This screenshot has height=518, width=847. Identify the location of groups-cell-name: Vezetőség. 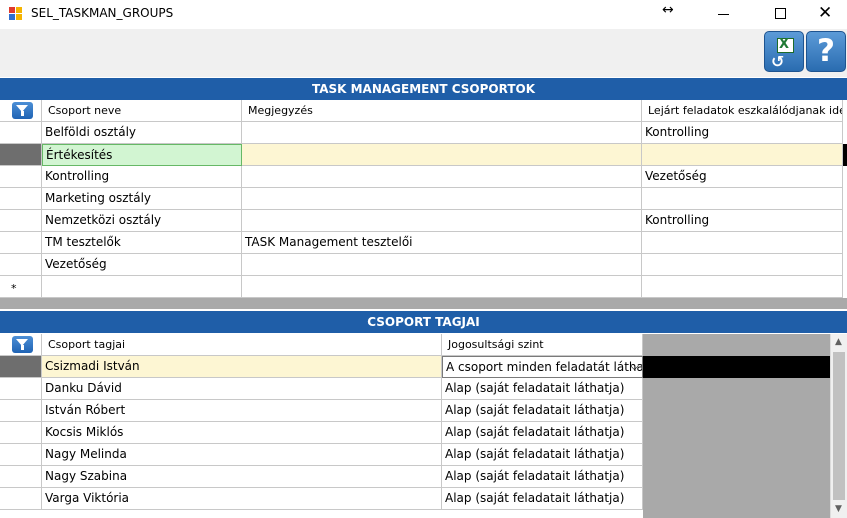
(142, 265).